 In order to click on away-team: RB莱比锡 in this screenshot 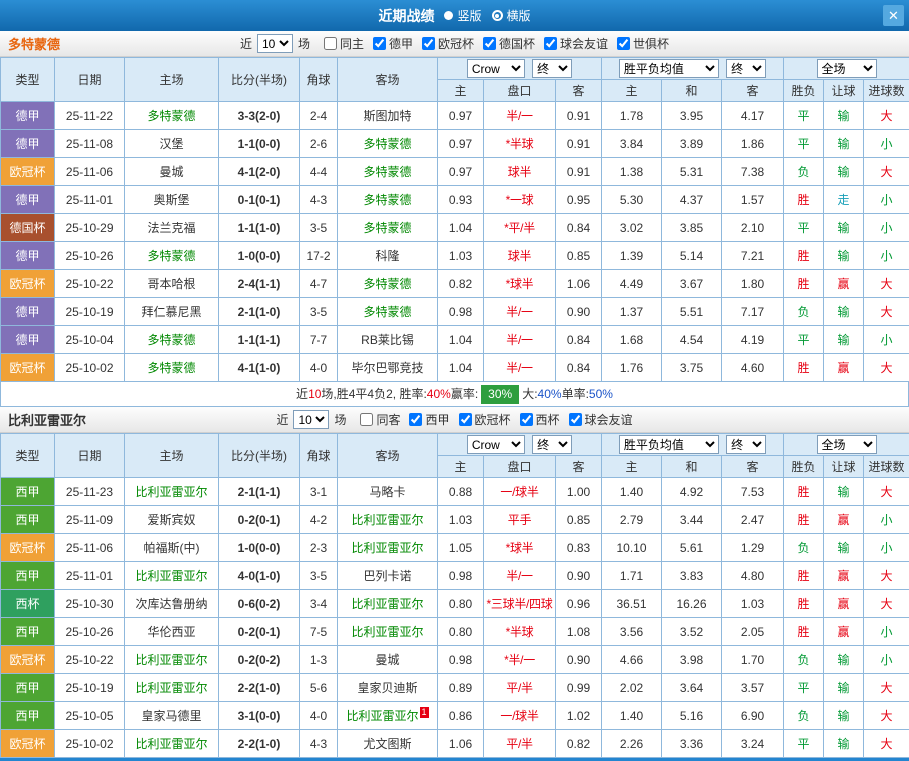, I will do `click(388, 340)`.